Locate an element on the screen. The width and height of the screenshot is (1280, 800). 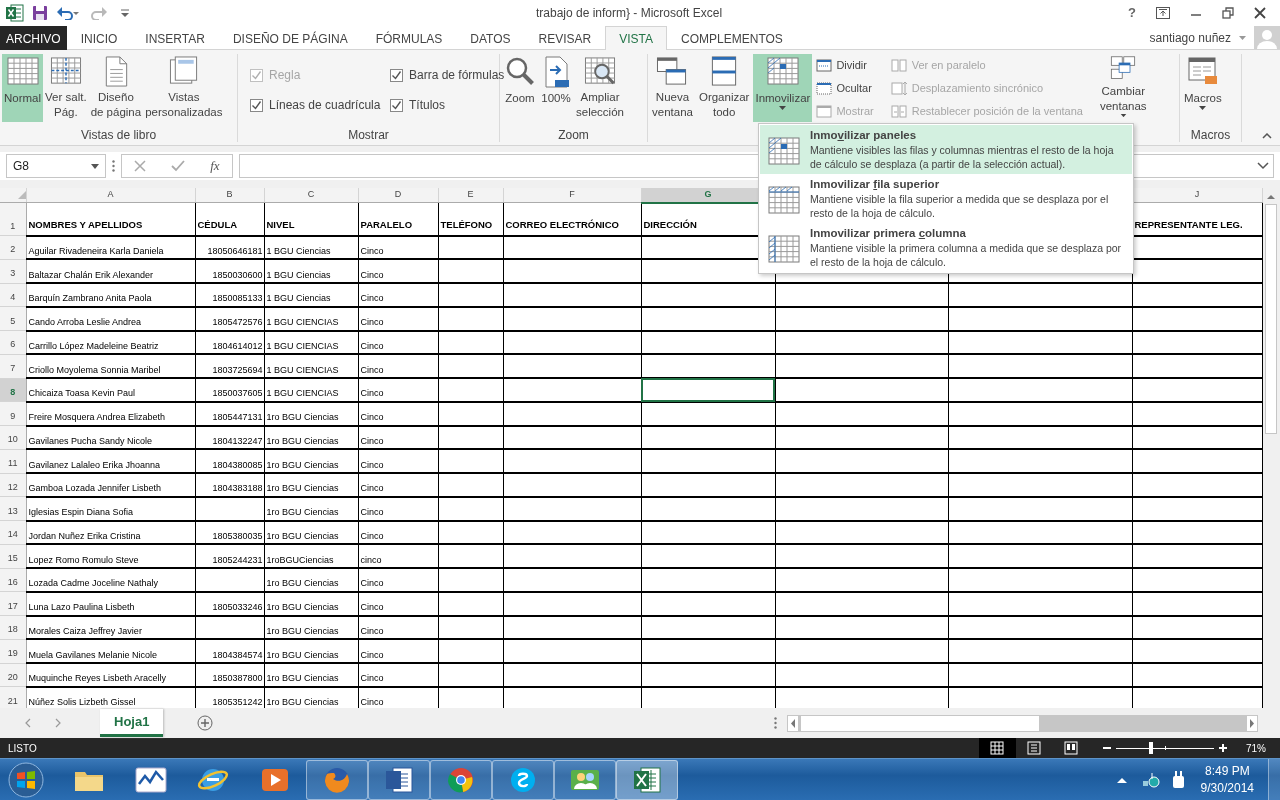
table-cell: 1850037605 is located at coordinates (229, 390).